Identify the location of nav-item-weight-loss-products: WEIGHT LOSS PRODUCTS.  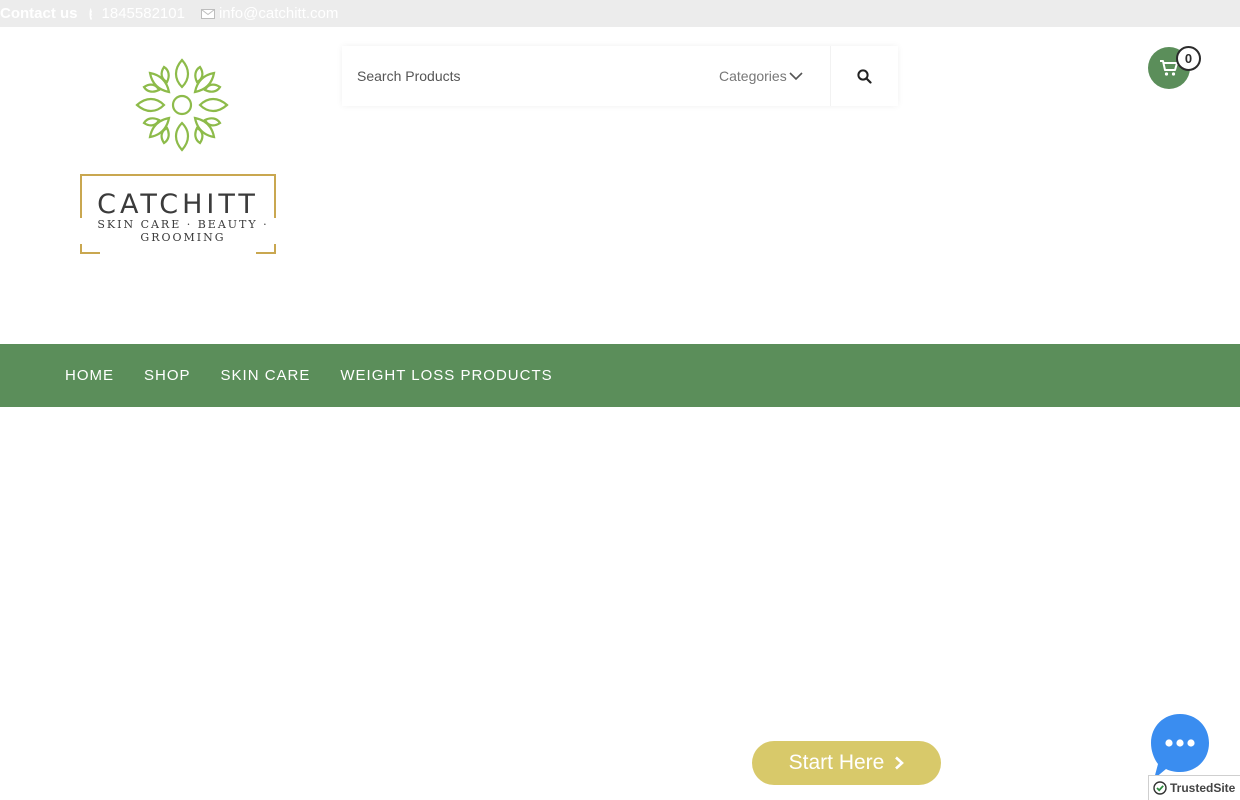
(446, 375).